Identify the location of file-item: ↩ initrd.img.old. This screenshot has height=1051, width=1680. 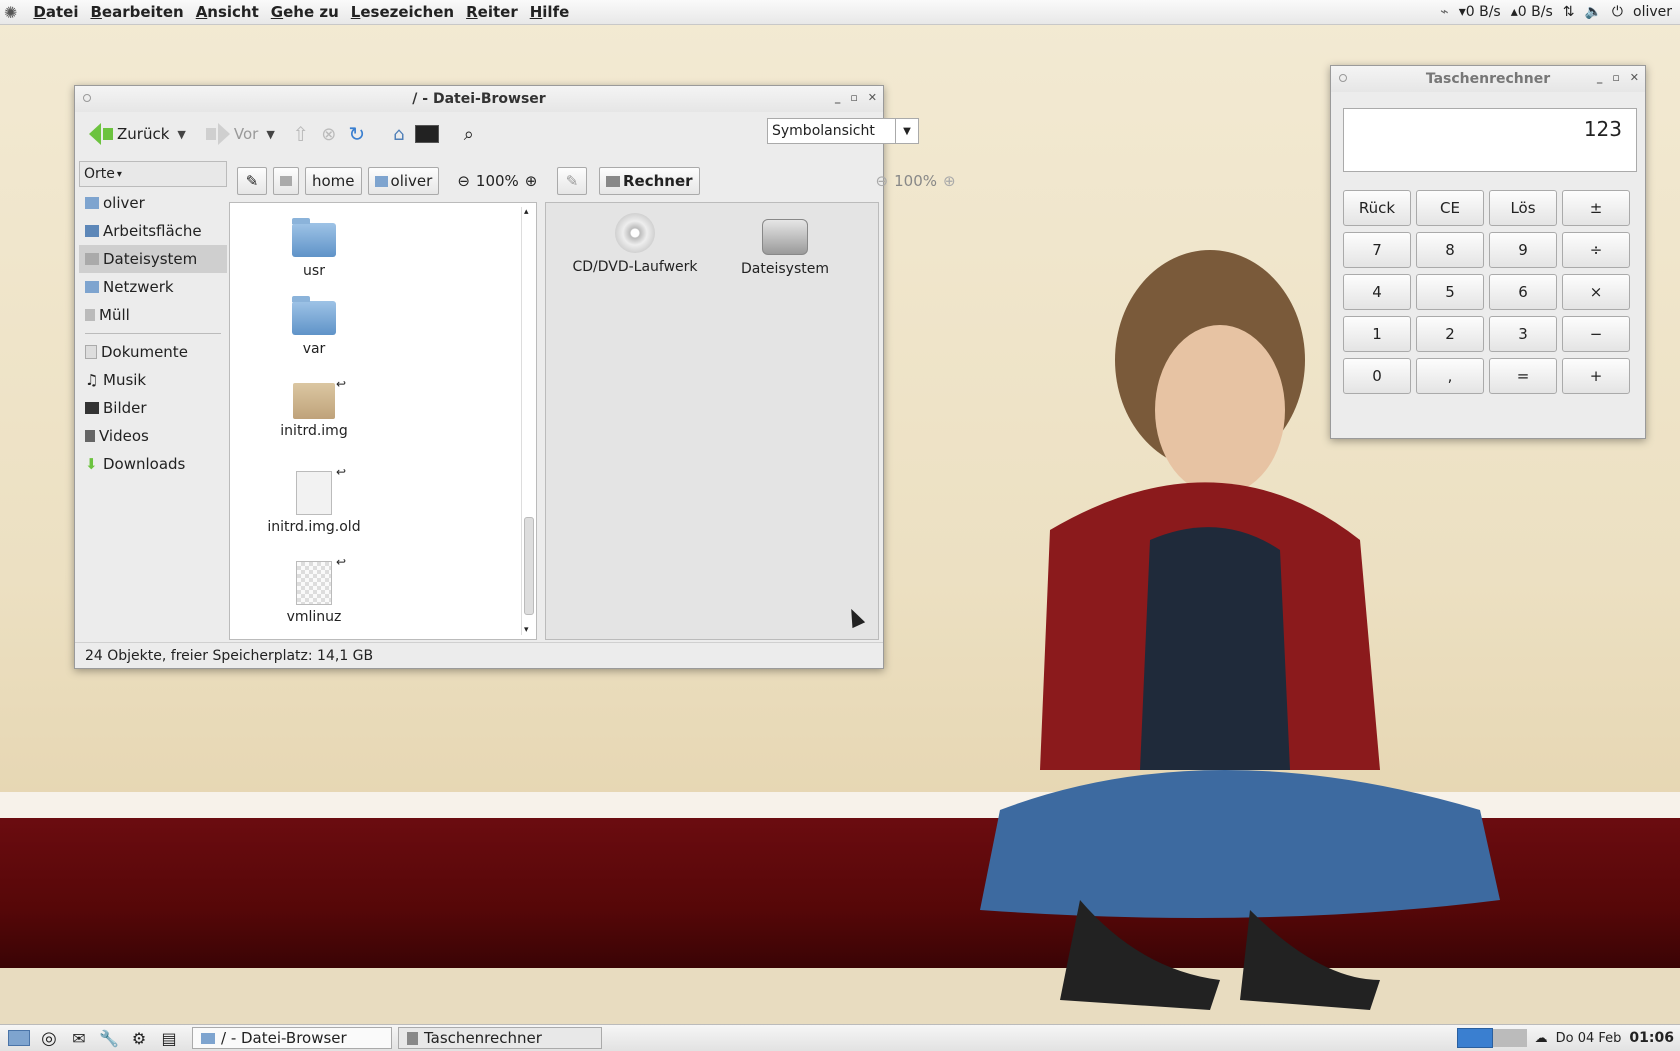
(314, 500).